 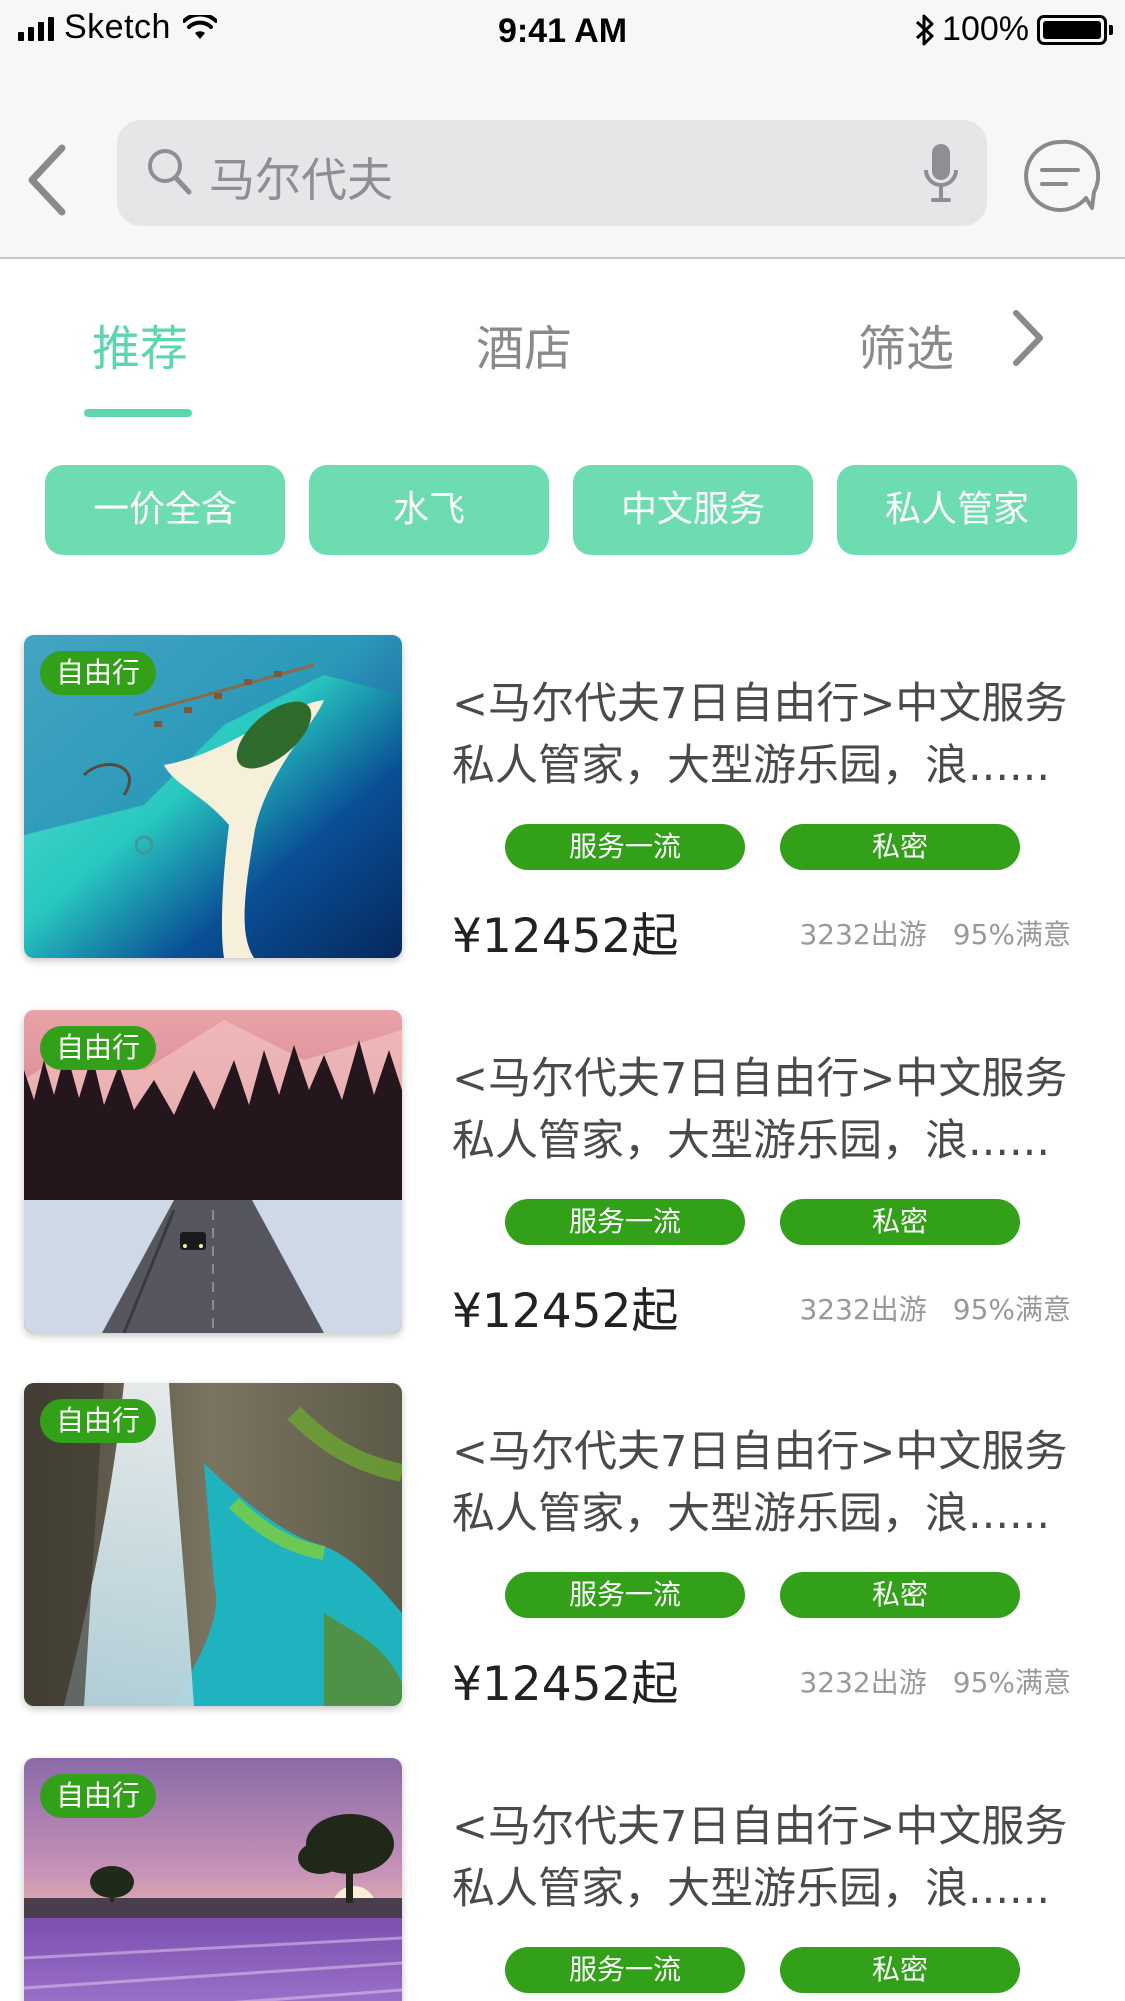 I want to click on product-image-lavender: 自由行, so click(x=213, y=1879).